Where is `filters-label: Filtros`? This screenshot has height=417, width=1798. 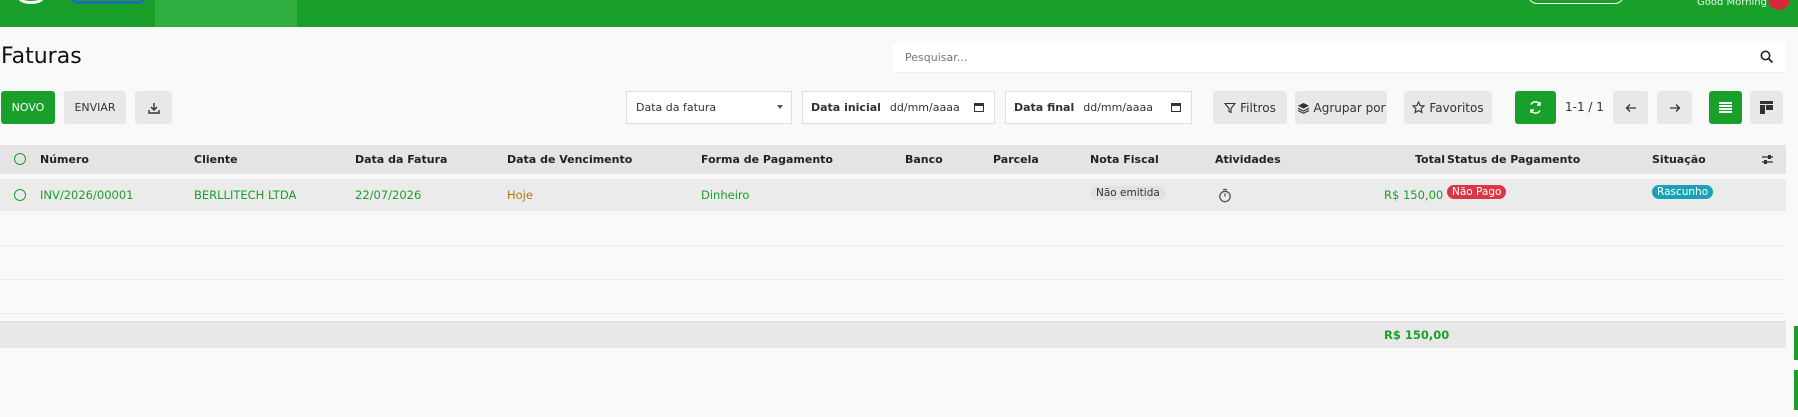 filters-label: Filtros is located at coordinates (1258, 107).